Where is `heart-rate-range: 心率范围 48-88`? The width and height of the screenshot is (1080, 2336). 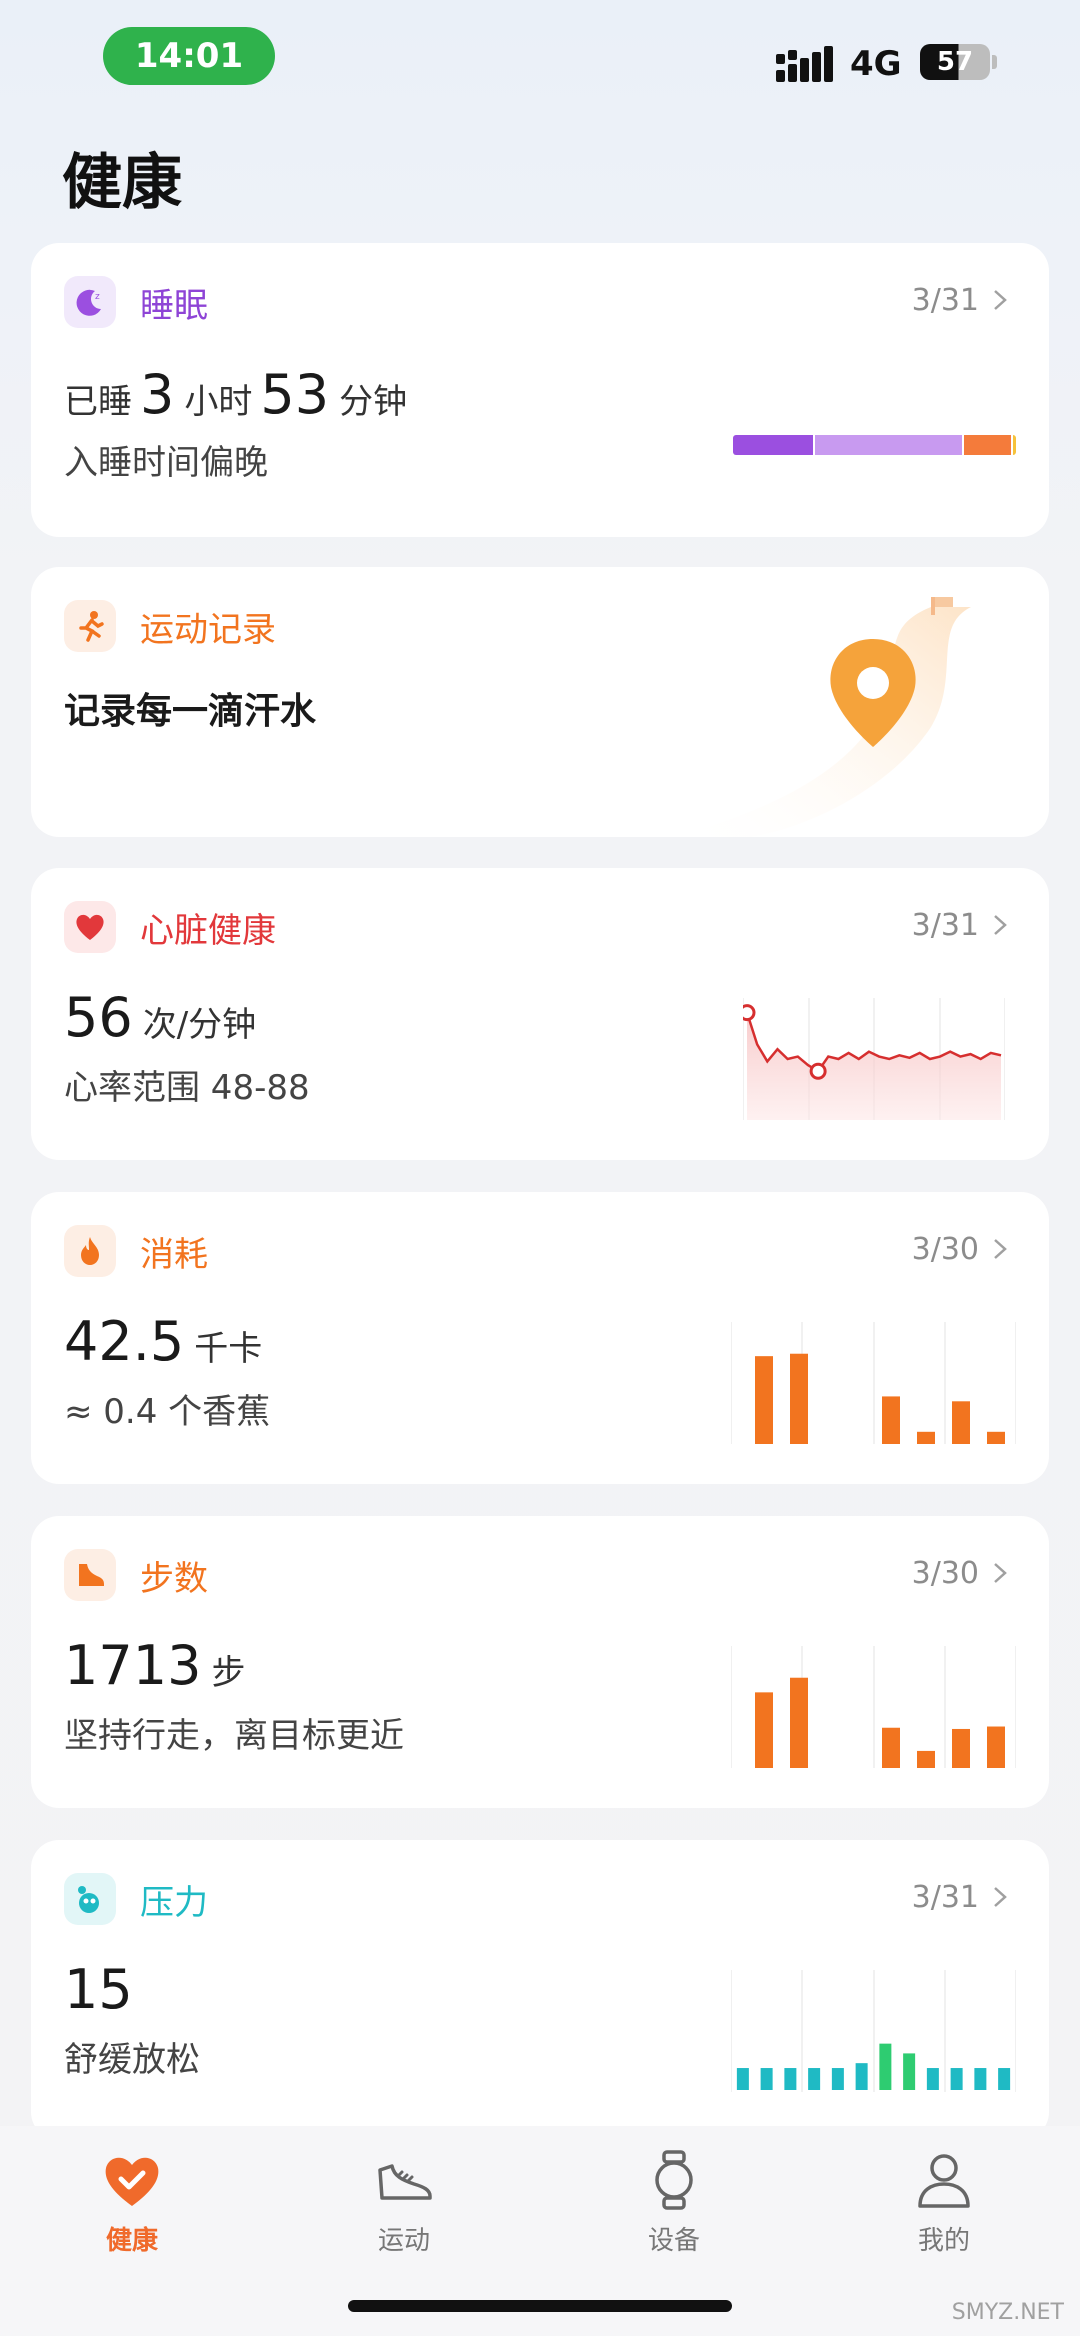
heart-rate-range: 心率范围 48-88 is located at coordinates (187, 1088).